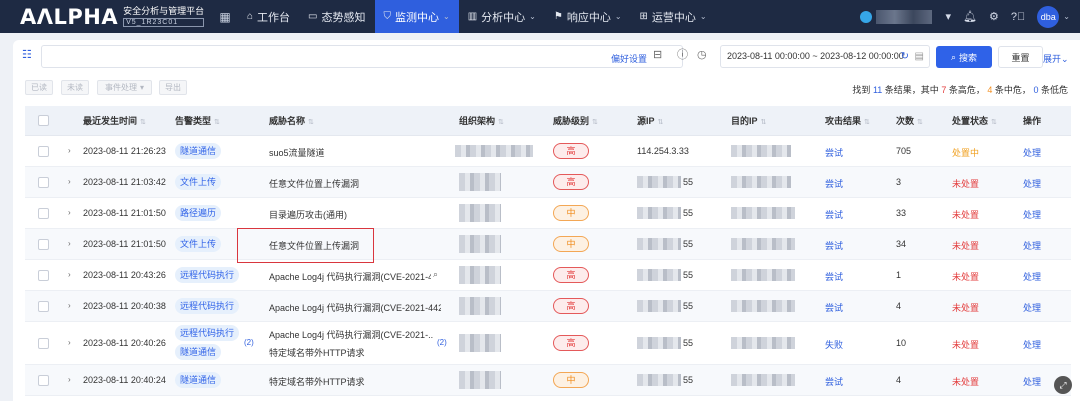 This screenshot has width=1080, height=401. Describe the element at coordinates (106, 17) in the screenshot. I see `brand-logo: AɅLPHA 安全分析与管理平台 V5_1R23C01` at that location.